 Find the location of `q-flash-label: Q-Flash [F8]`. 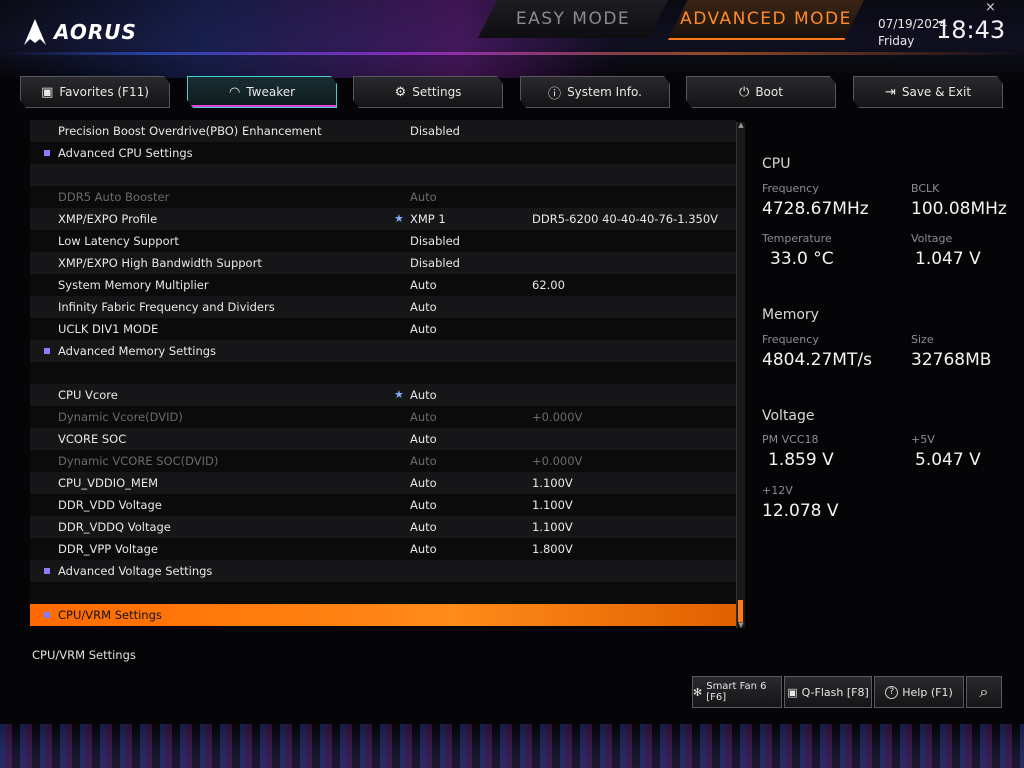

q-flash-label: Q-Flash [F8] is located at coordinates (835, 692).